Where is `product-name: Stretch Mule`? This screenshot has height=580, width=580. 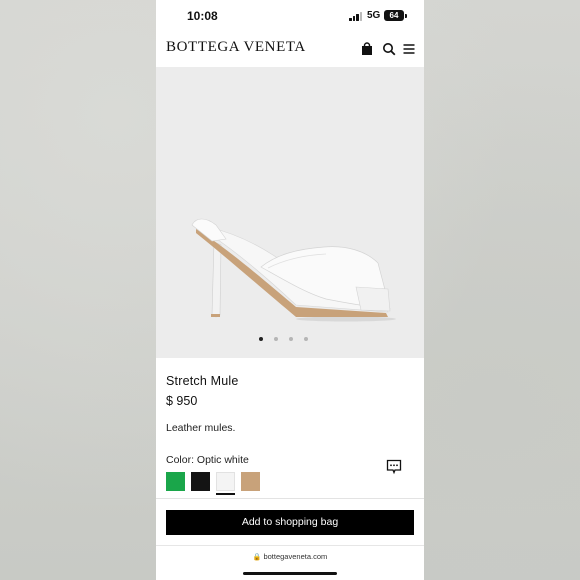 product-name: Stretch Mule is located at coordinates (202, 381).